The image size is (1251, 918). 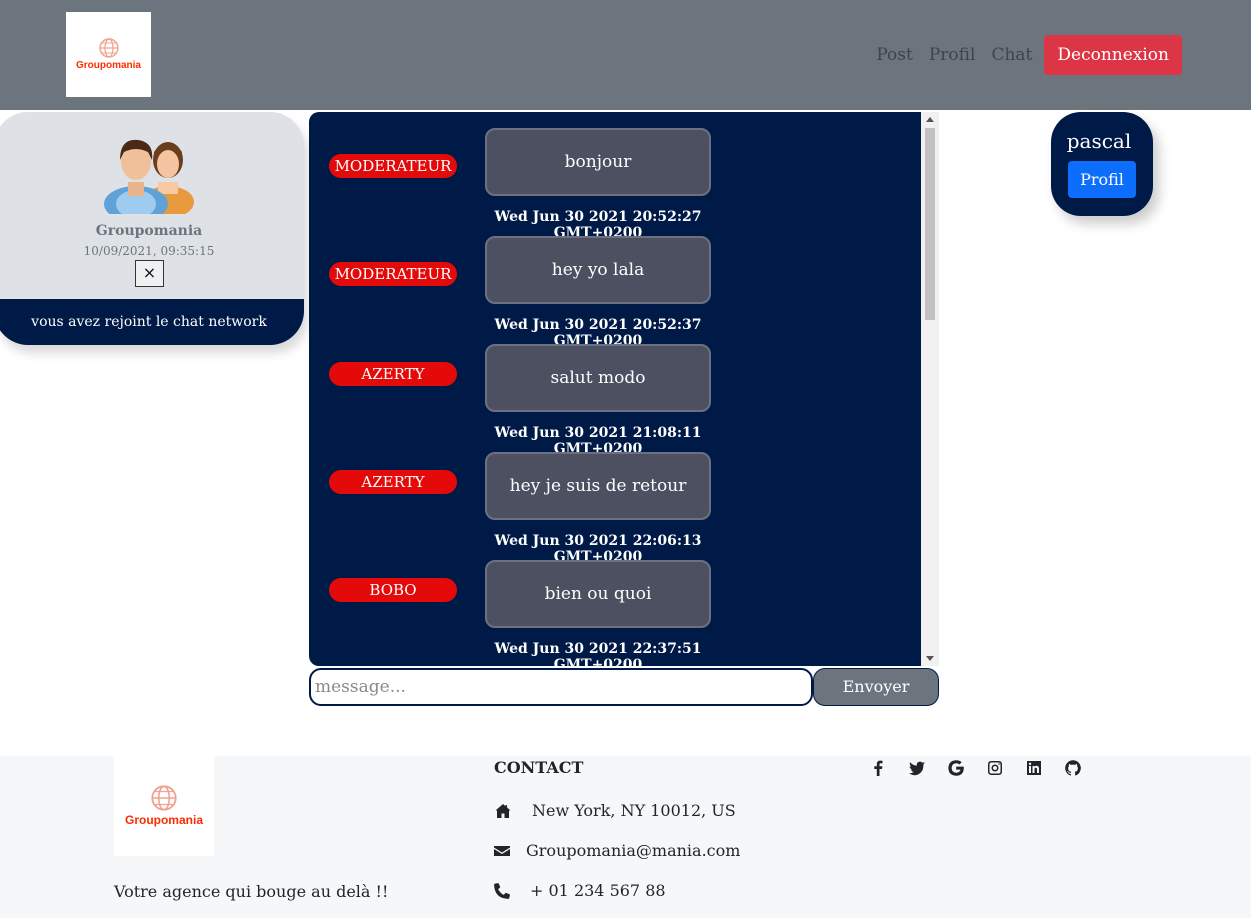 What do you see at coordinates (956, 768) in the screenshot?
I see `google-icon` at bounding box center [956, 768].